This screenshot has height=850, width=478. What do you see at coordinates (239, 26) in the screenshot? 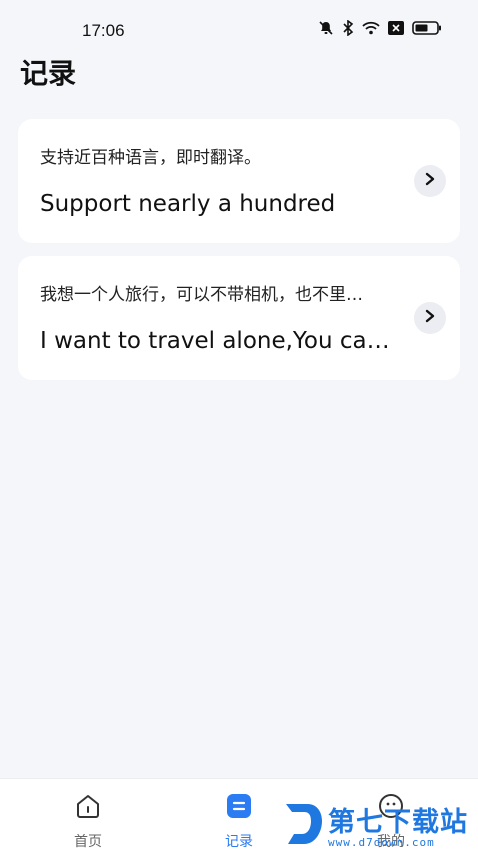
I see `status-bar: 17:06` at bounding box center [239, 26].